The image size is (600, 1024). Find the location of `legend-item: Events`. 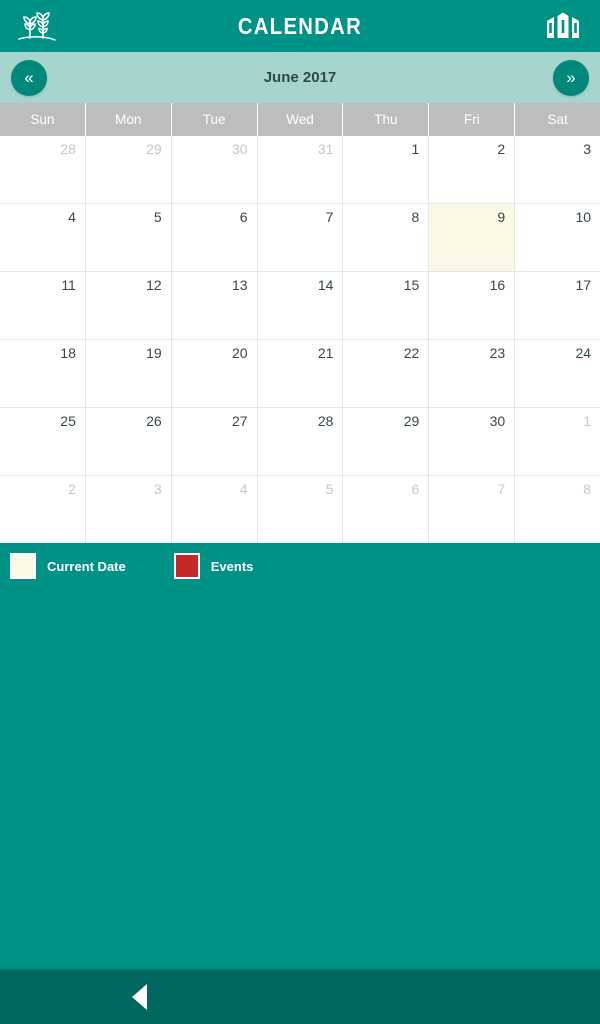

legend-item: Events is located at coordinates (213, 566).